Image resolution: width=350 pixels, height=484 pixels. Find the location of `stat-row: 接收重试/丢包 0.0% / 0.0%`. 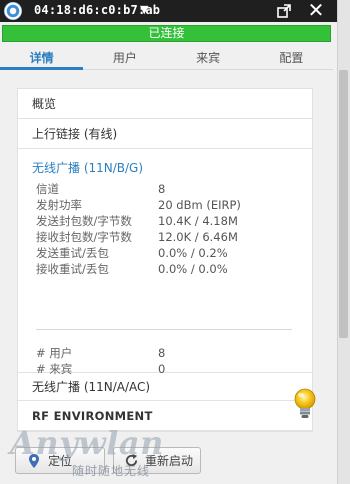

stat-row: 接收重试/丢包 0.0% / 0.0% is located at coordinates (138, 269).